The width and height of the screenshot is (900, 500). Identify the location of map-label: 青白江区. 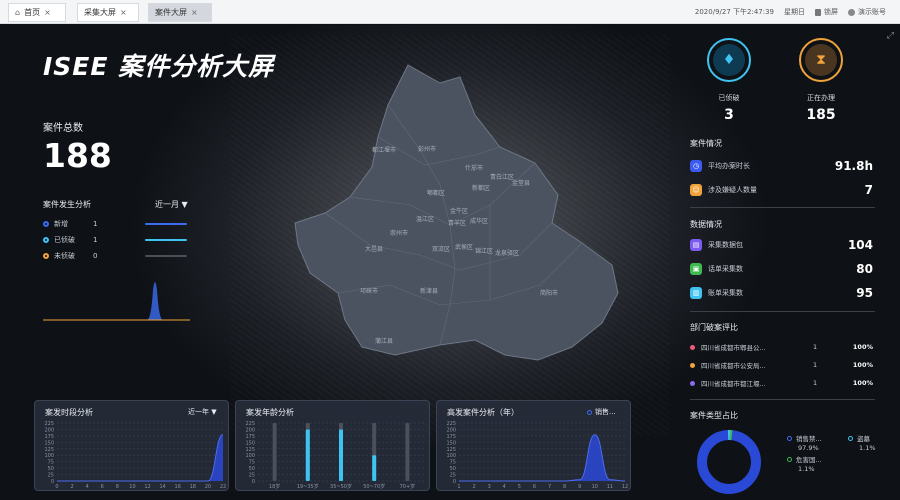
(502, 177).